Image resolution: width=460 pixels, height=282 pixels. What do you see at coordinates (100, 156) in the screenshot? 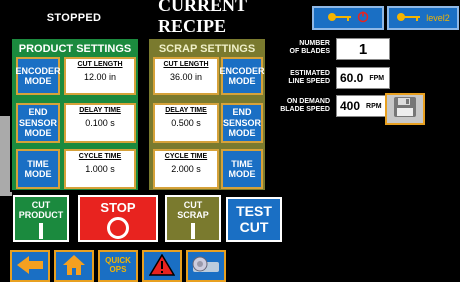
I see `product-cycle-time-label: CYCLE TIME` at bounding box center [100, 156].